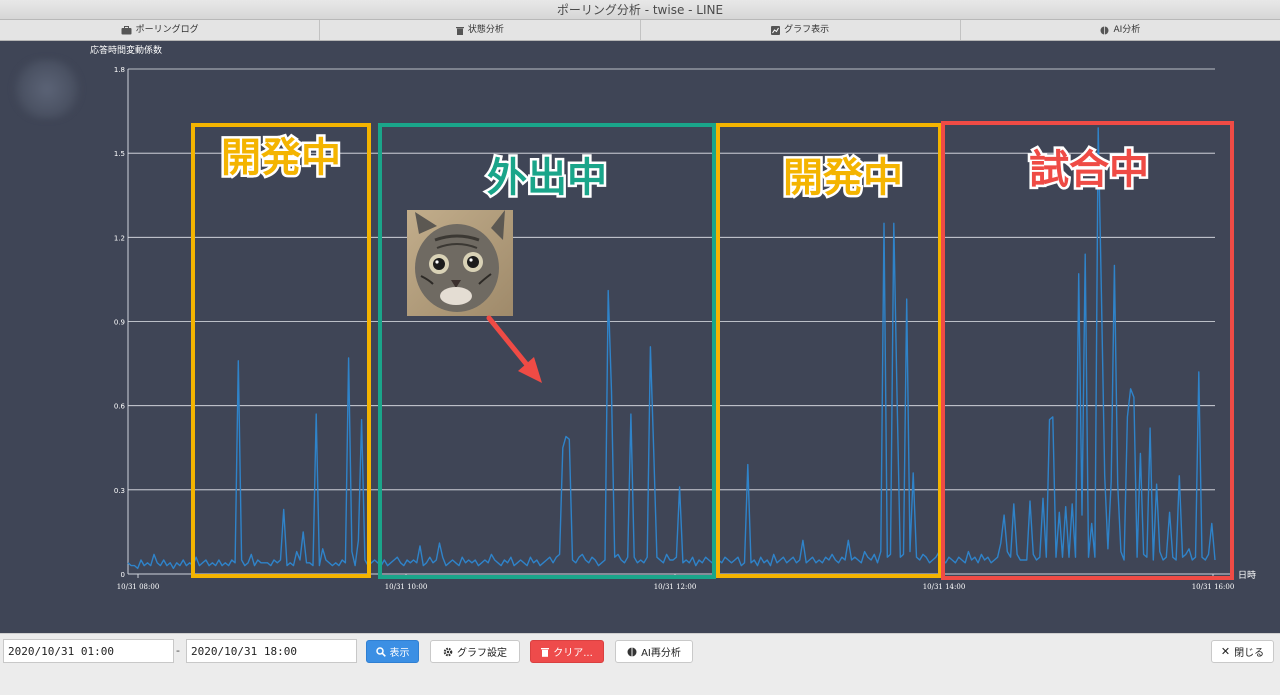 This screenshot has width=1280, height=695. I want to click on tab-polling-log: ポーリングログ, so click(160, 30).